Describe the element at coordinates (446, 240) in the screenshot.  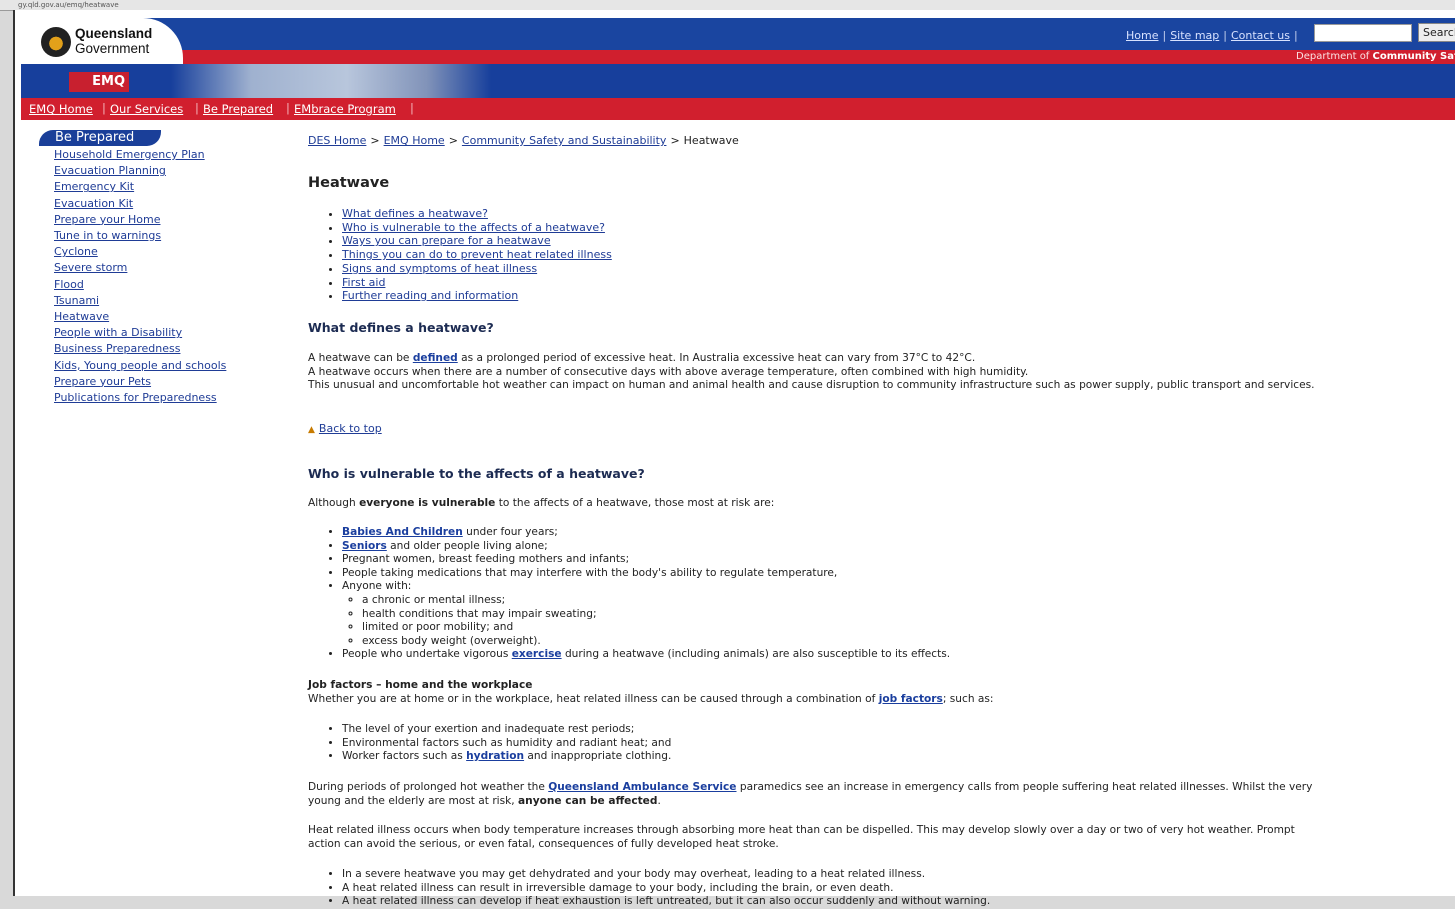
I see `toc-link: Ways you can prepare for a heatwave` at that location.